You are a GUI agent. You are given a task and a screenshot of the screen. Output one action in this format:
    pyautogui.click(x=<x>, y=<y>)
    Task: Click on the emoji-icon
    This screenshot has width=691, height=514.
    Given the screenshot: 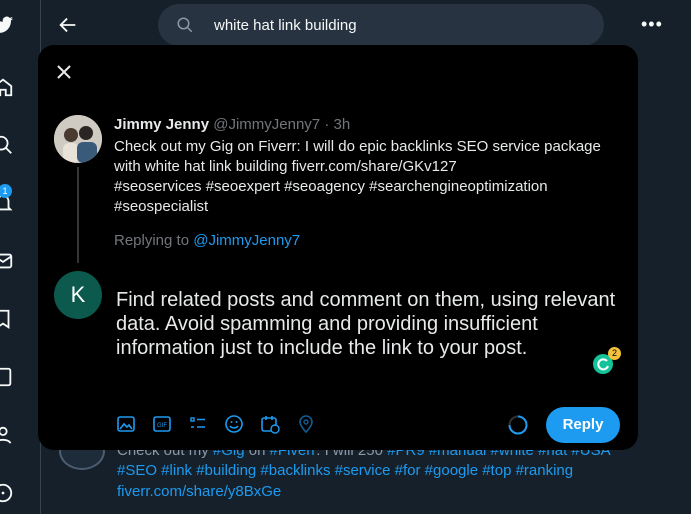 What is the action you would take?
    pyautogui.click(x=234, y=424)
    